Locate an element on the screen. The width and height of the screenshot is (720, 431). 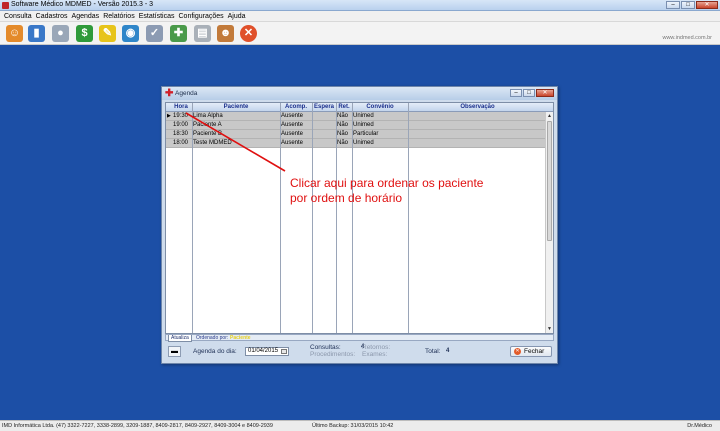
menu-configuracoes: Configurações is located at coordinates (201, 16).